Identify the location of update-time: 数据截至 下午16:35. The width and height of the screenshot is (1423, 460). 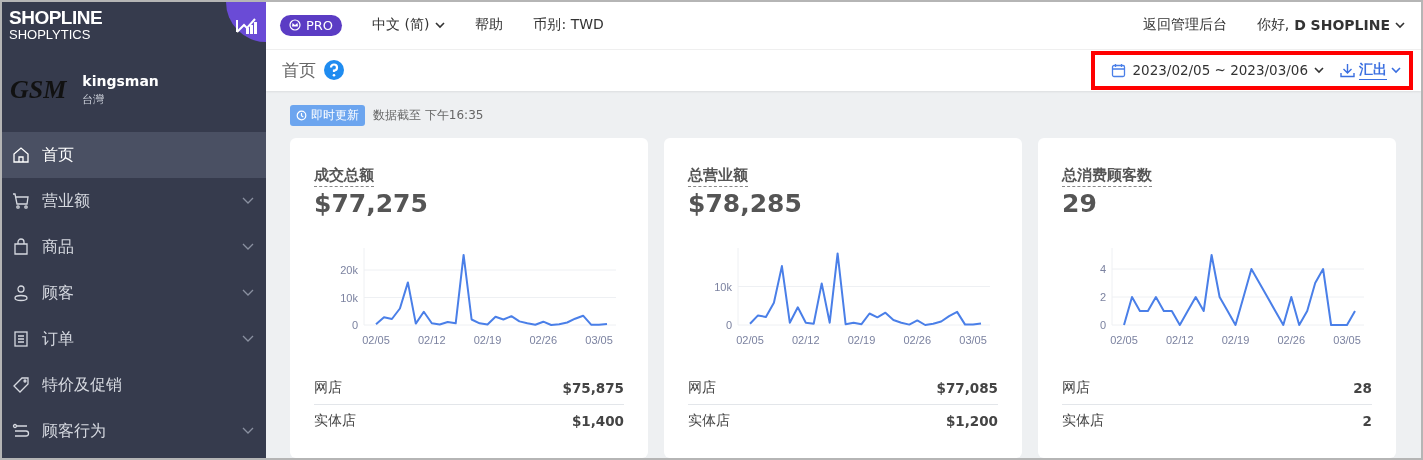
(428, 115).